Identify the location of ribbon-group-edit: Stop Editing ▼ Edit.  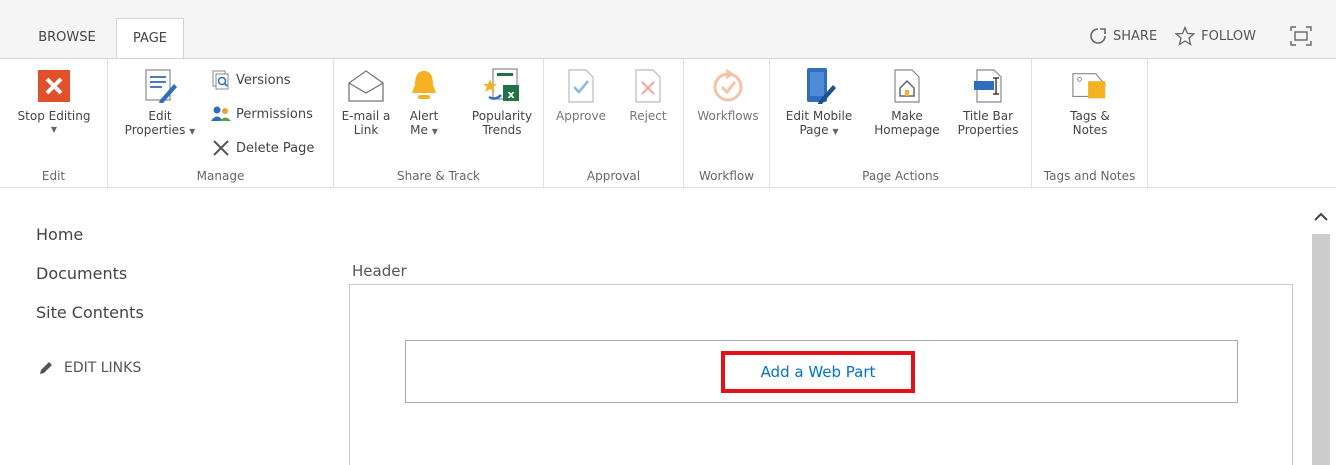
(54, 123).